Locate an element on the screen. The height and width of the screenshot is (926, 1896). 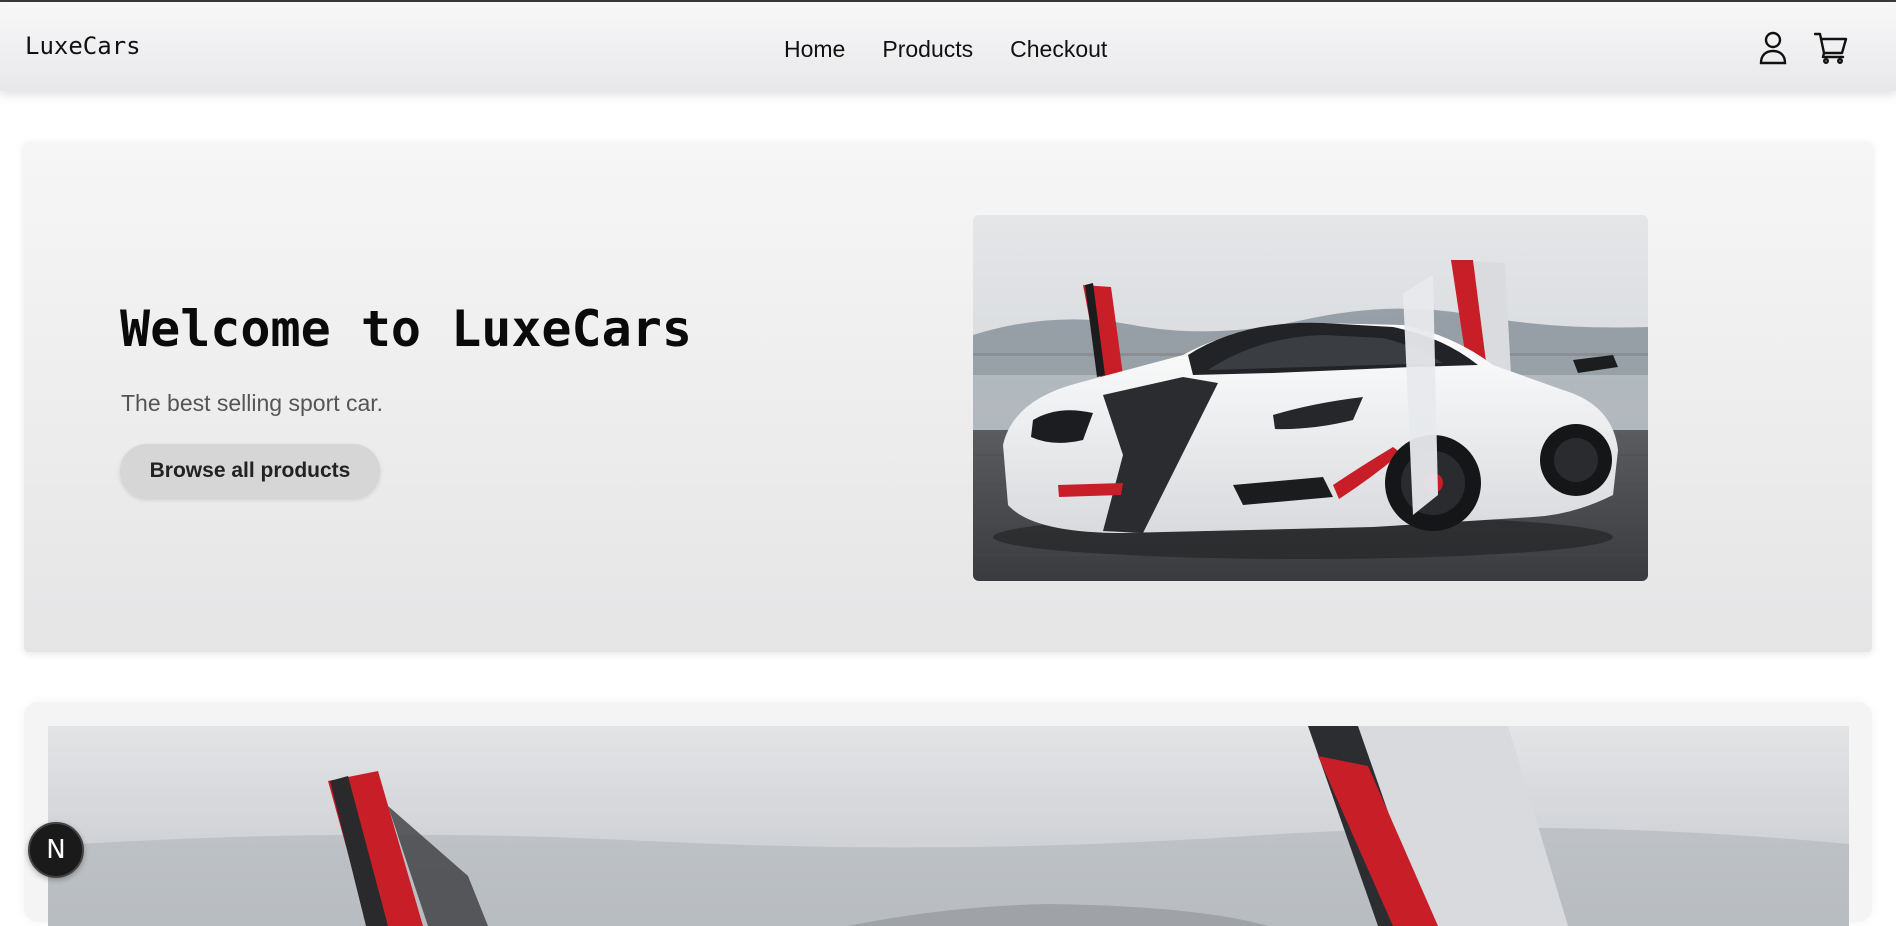
user-icon is located at coordinates (1773, 48).